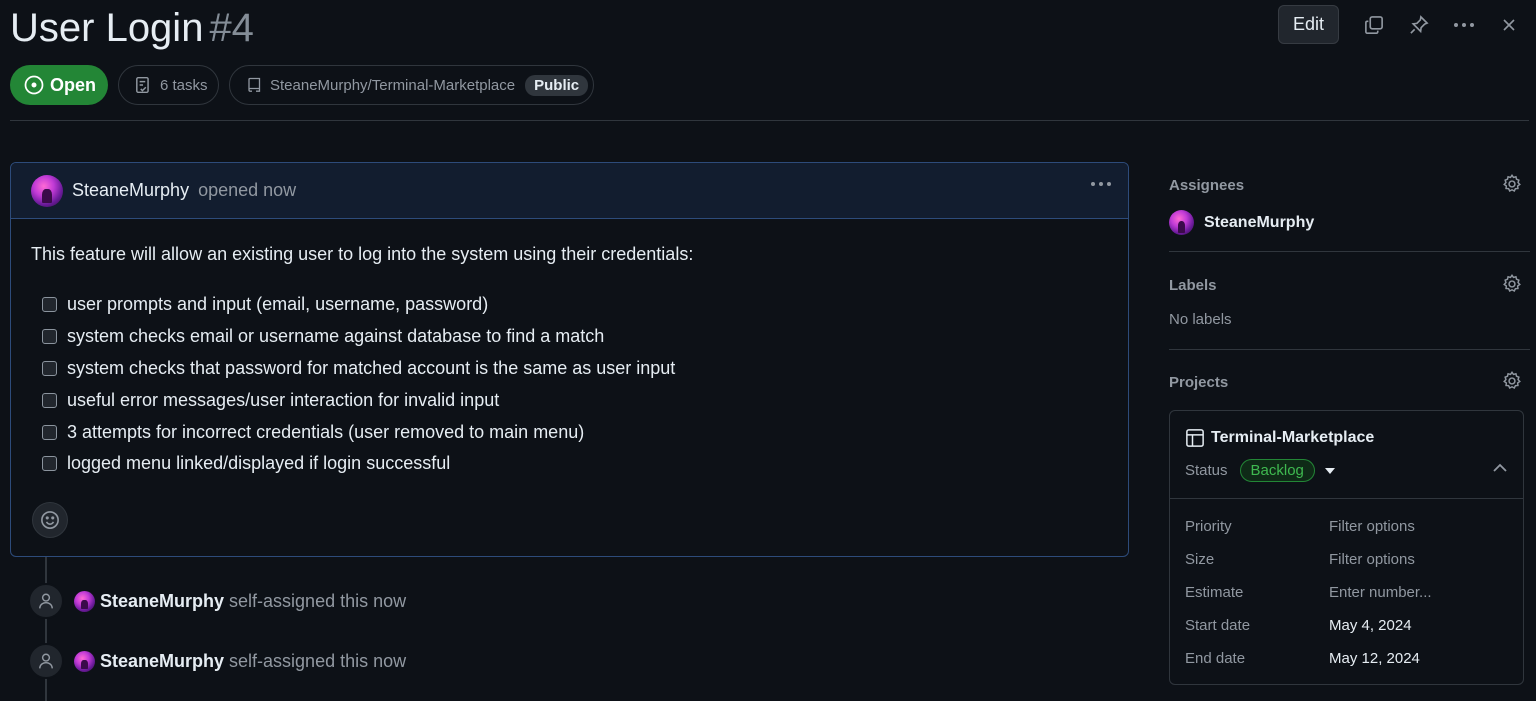  I want to click on repo-pill: SteaneMurphy/Terminal-Marketplace Public, so click(411, 85).